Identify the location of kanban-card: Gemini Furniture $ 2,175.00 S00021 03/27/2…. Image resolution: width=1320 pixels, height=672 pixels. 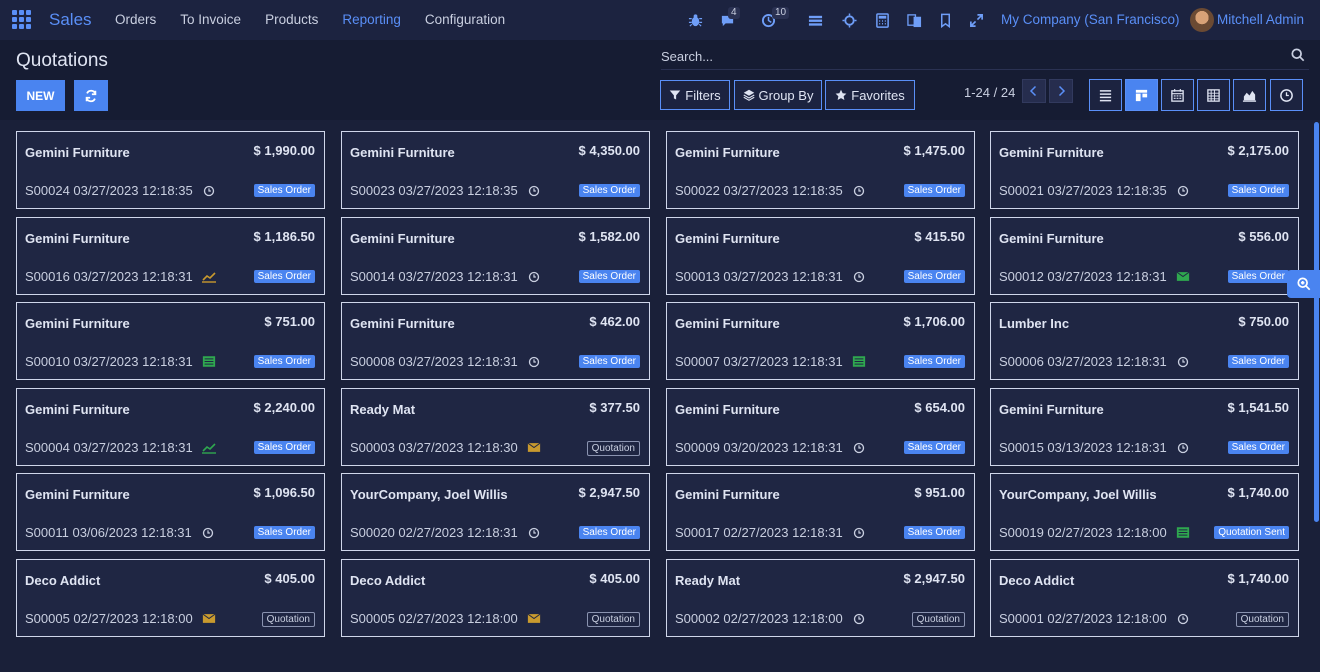
(1144, 170).